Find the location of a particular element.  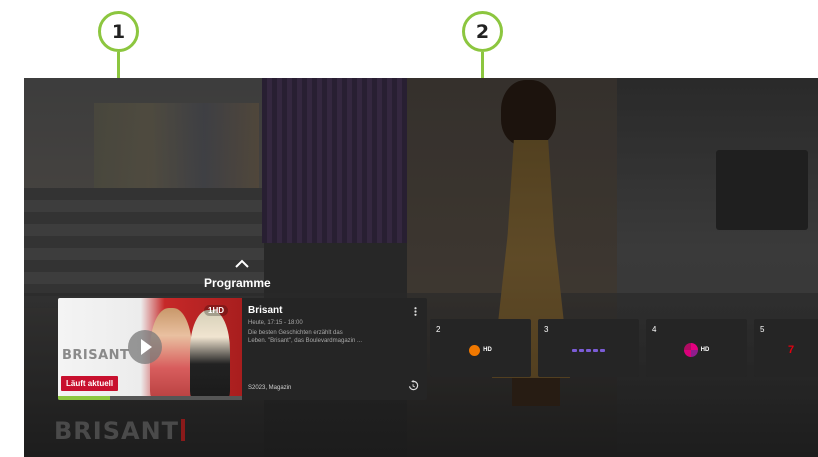

programme-thumbnail: BRISANT 1HD Läuft aktuell is located at coordinates (150, 349).